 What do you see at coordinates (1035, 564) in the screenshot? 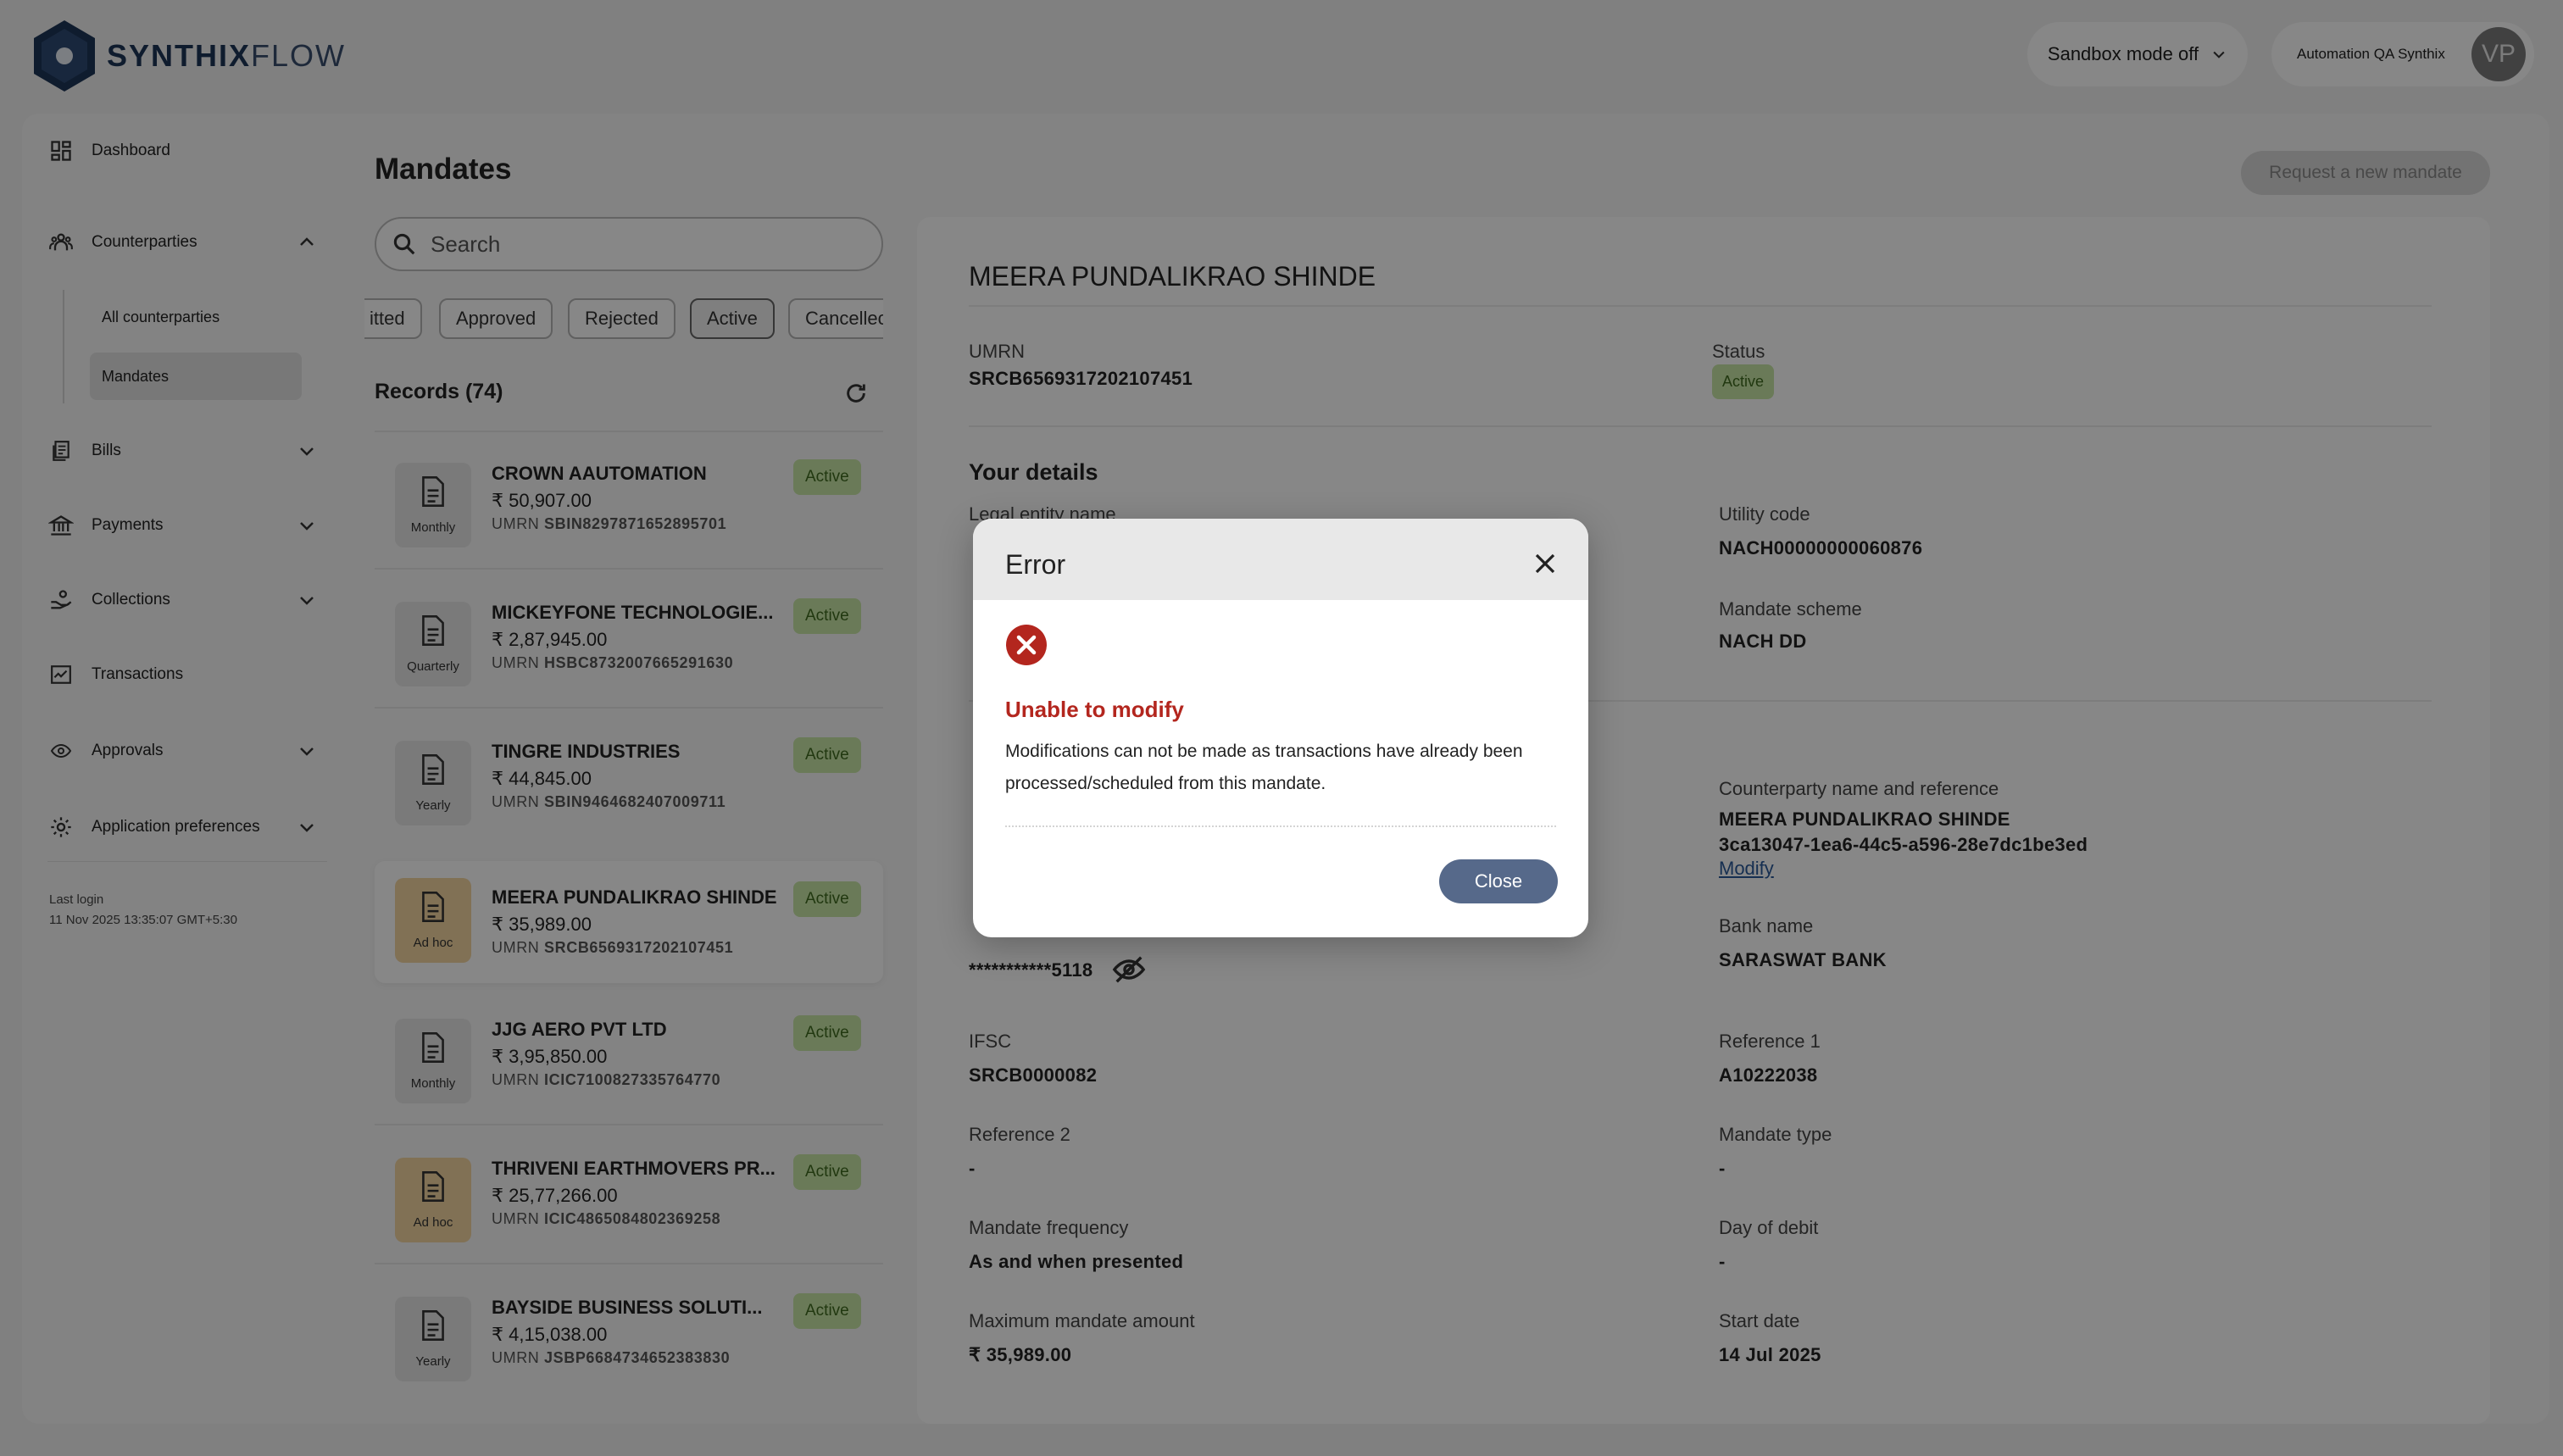
I see `dialog-title: Error` at bounding box center [1035, 564].